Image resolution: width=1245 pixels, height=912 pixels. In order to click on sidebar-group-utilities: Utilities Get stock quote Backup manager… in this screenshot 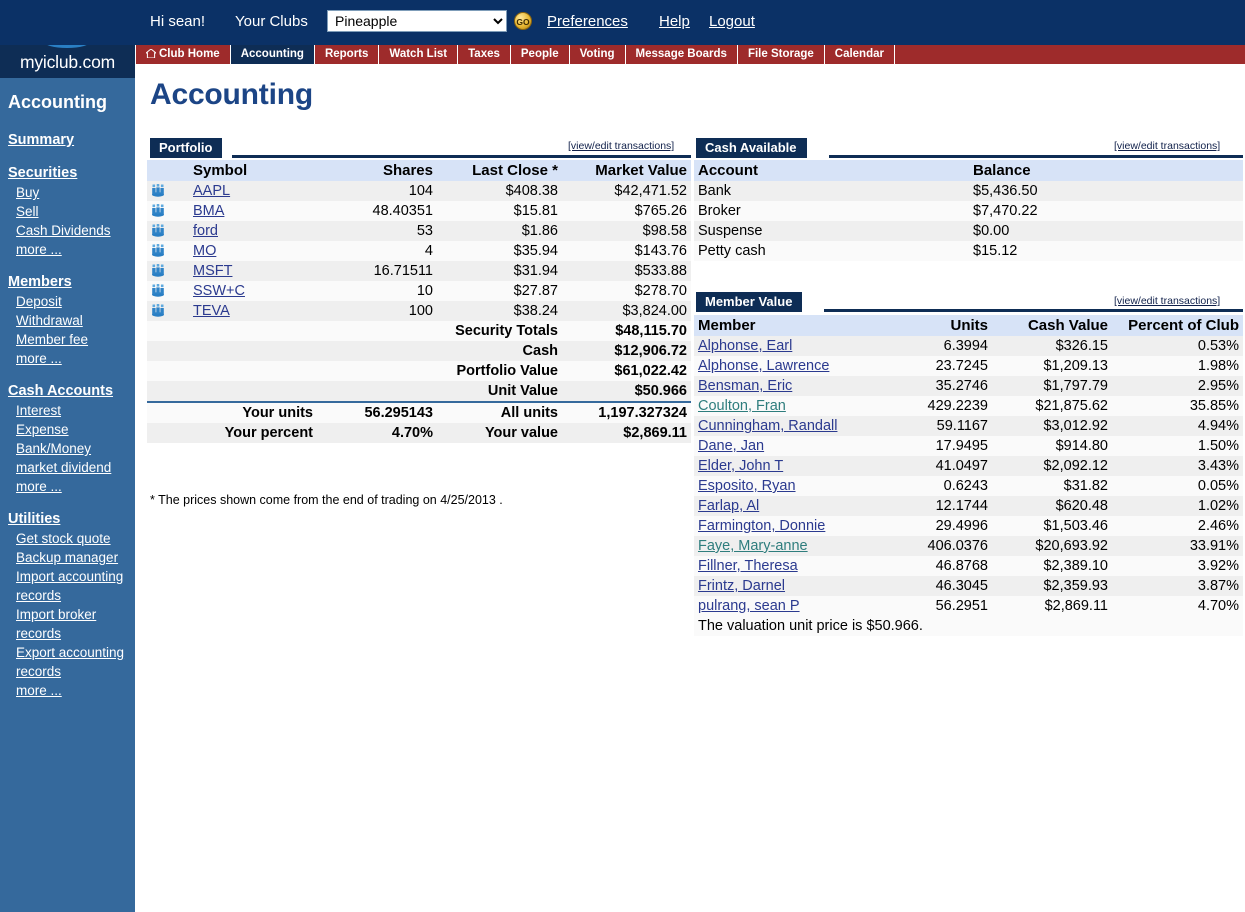, I will do `click(67, 605)`.